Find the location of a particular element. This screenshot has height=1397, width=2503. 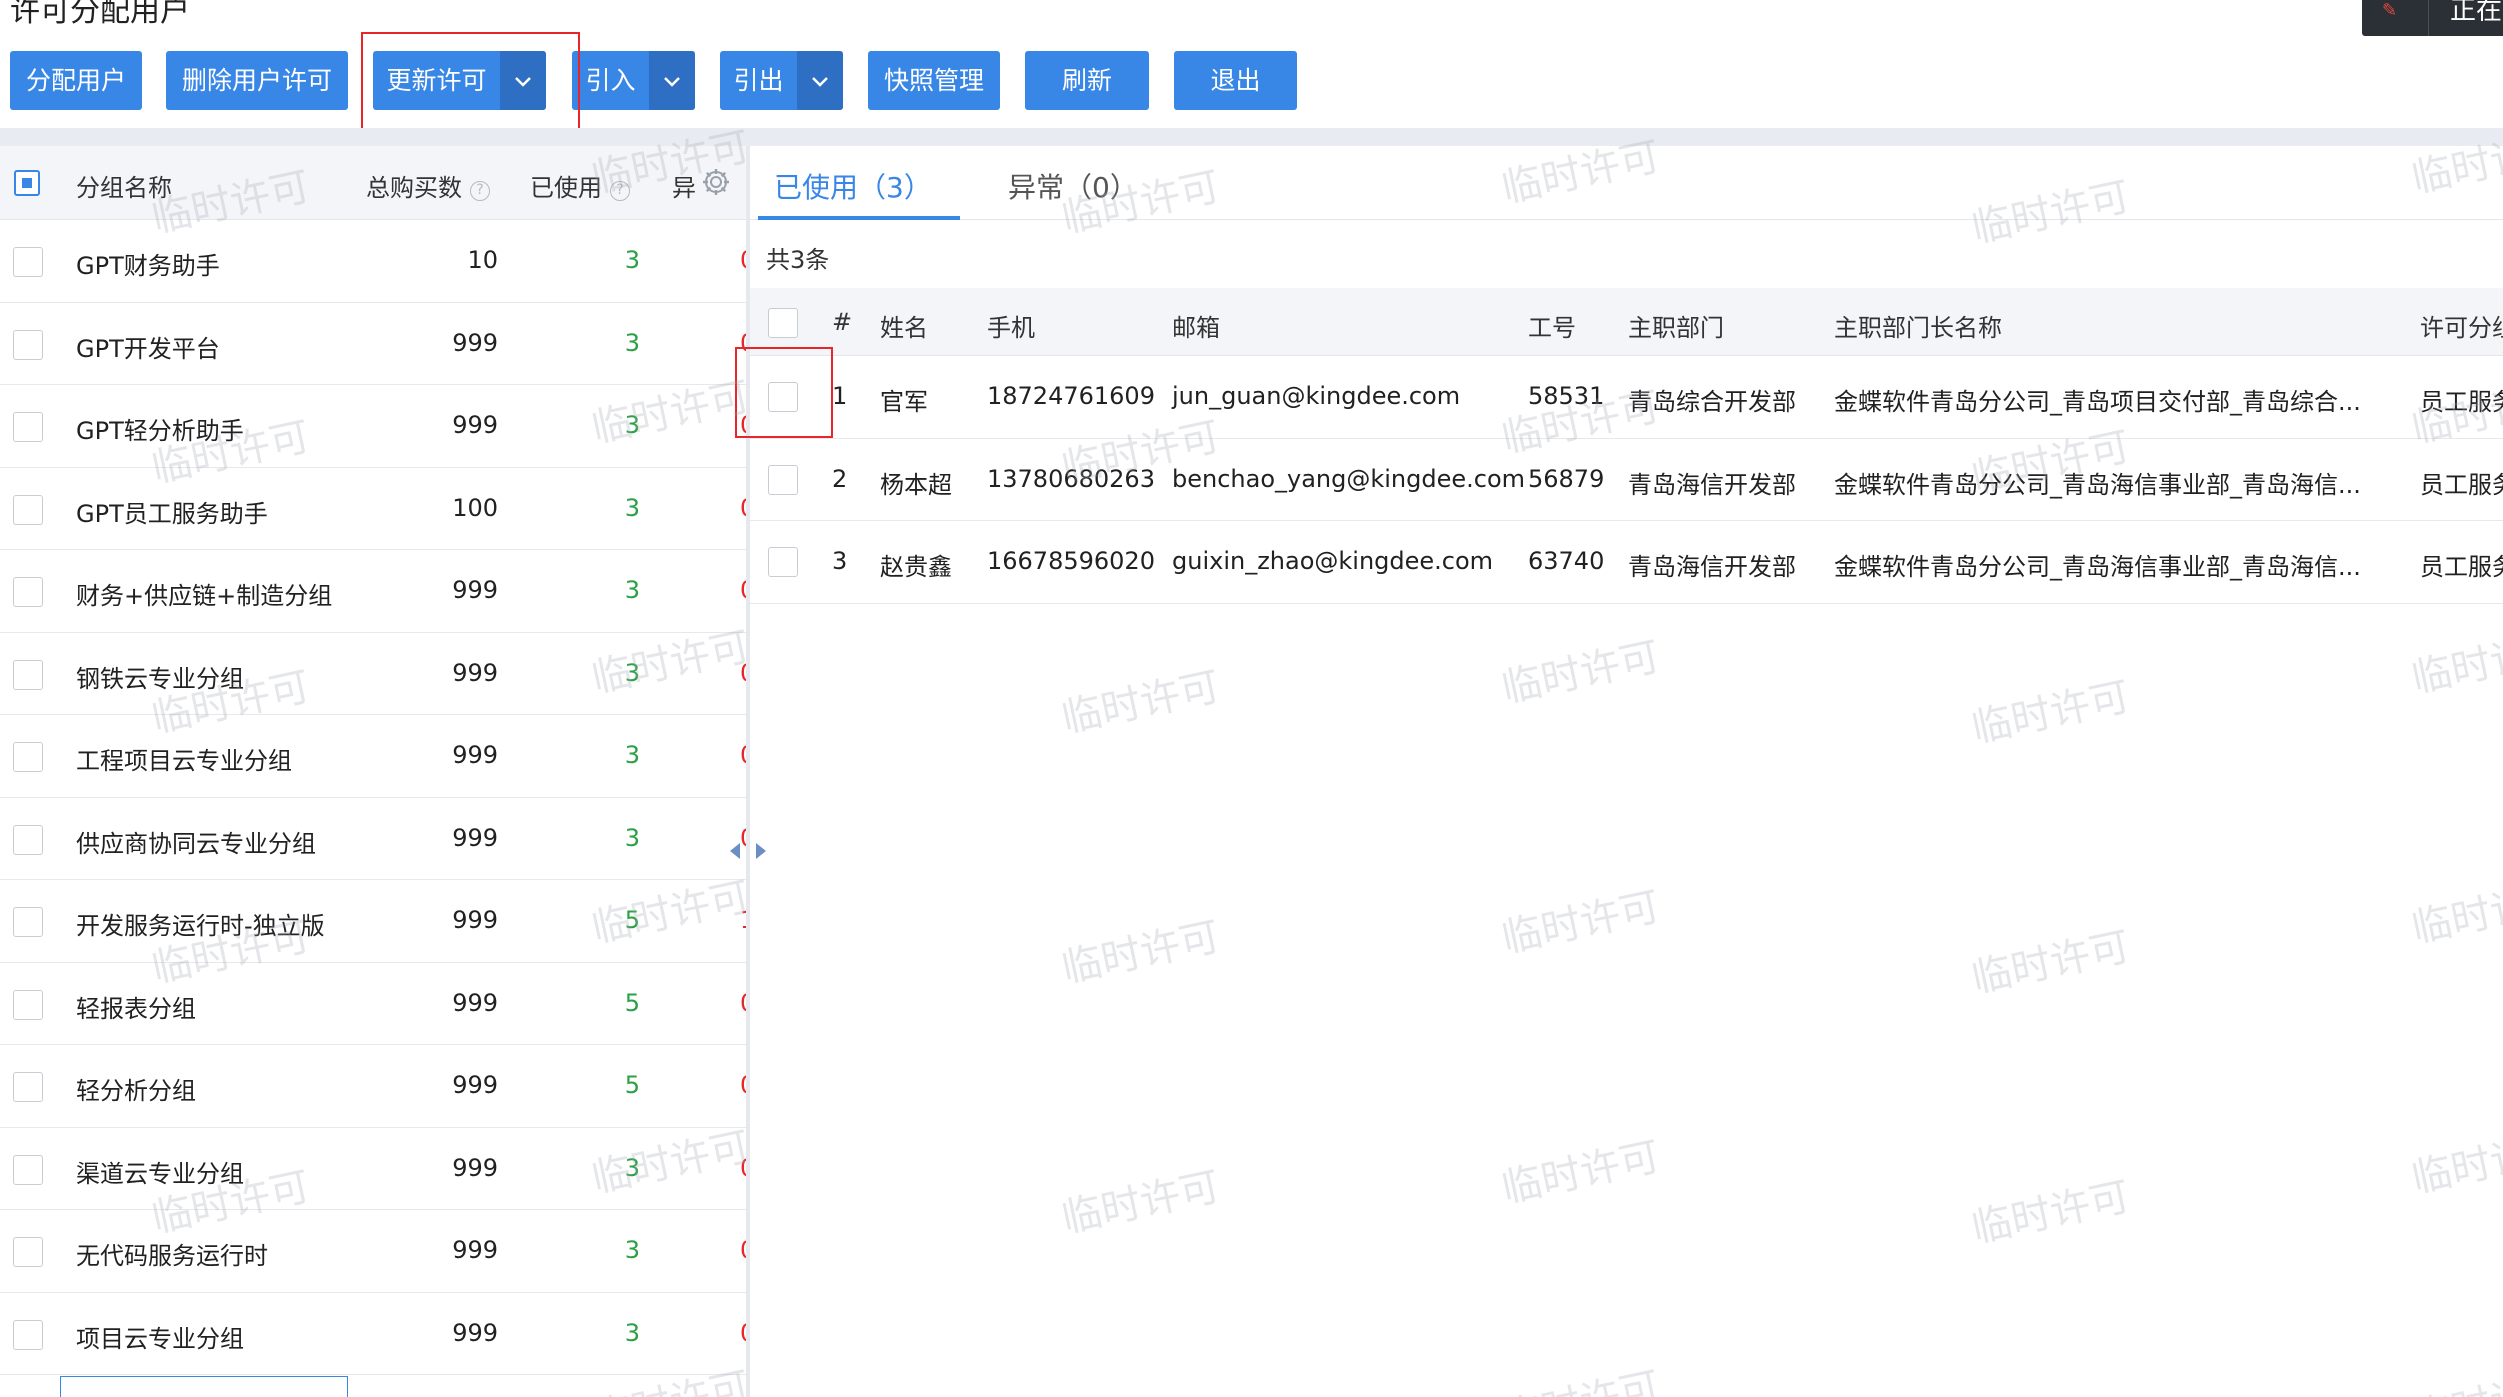

row-index: 1 is located at coordinates (840, 396).